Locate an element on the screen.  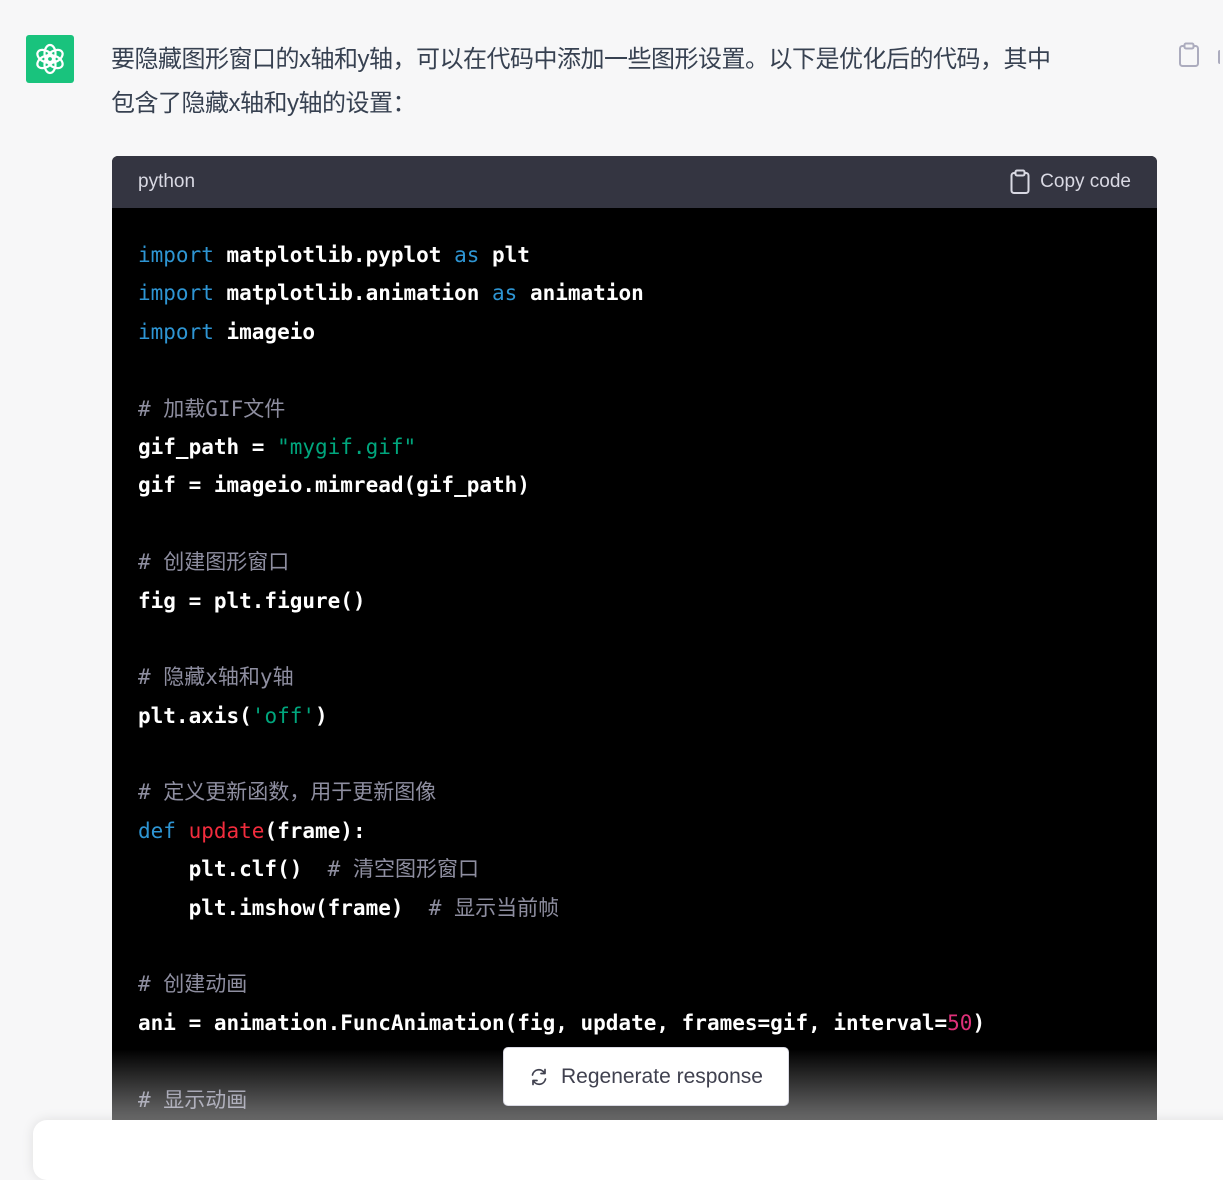
copy-message-button is located at coordinates (1189, 55).